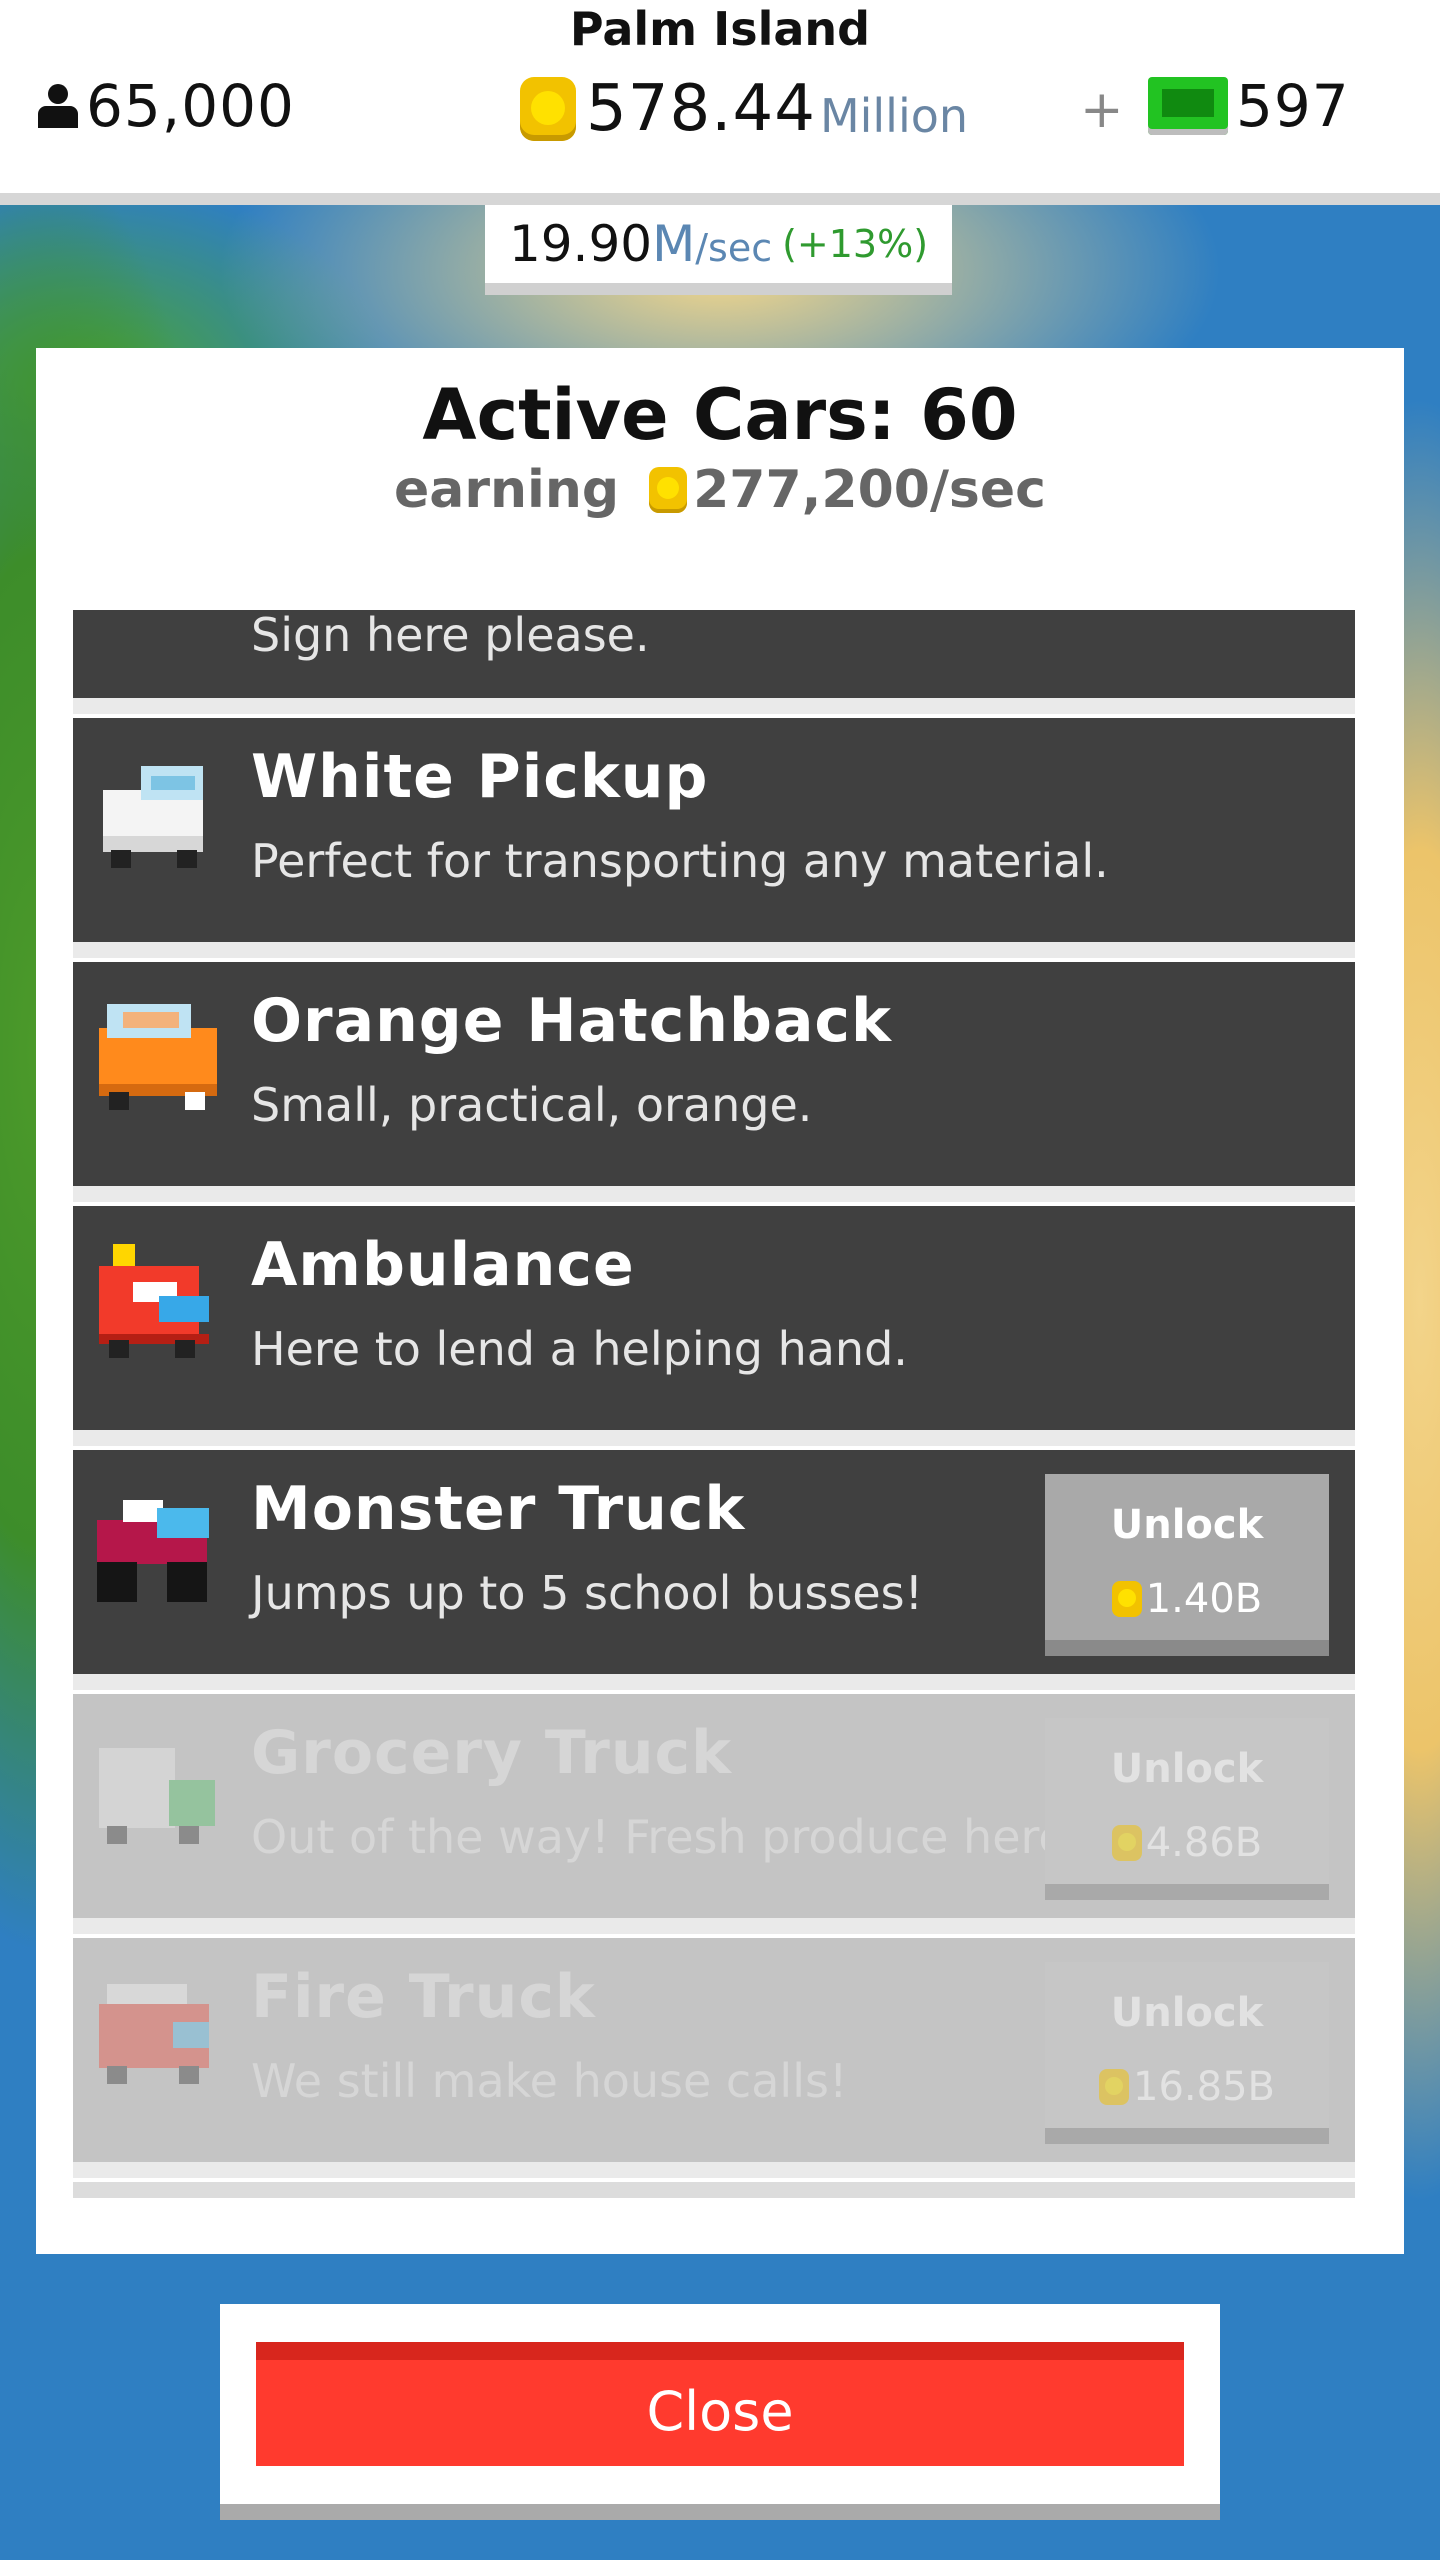 This screenshot has width=1440, height=2560. Describe the element at coordinates (1204, 1599) in the screenshot. I see `price-value: 1.40B` at that location.